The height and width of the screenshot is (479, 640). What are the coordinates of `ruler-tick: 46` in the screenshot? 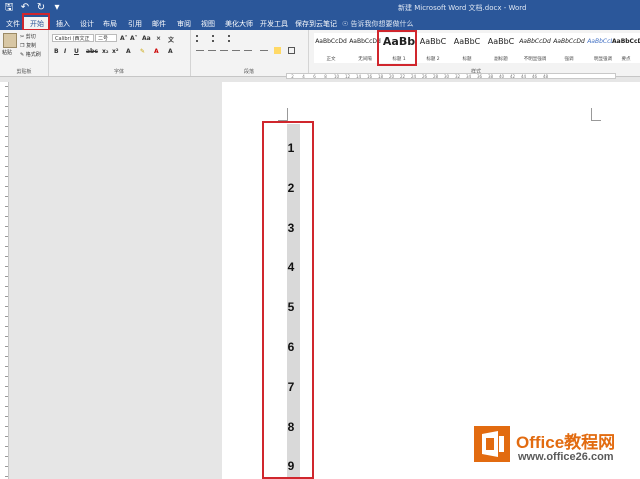 It's located at (534, 76).